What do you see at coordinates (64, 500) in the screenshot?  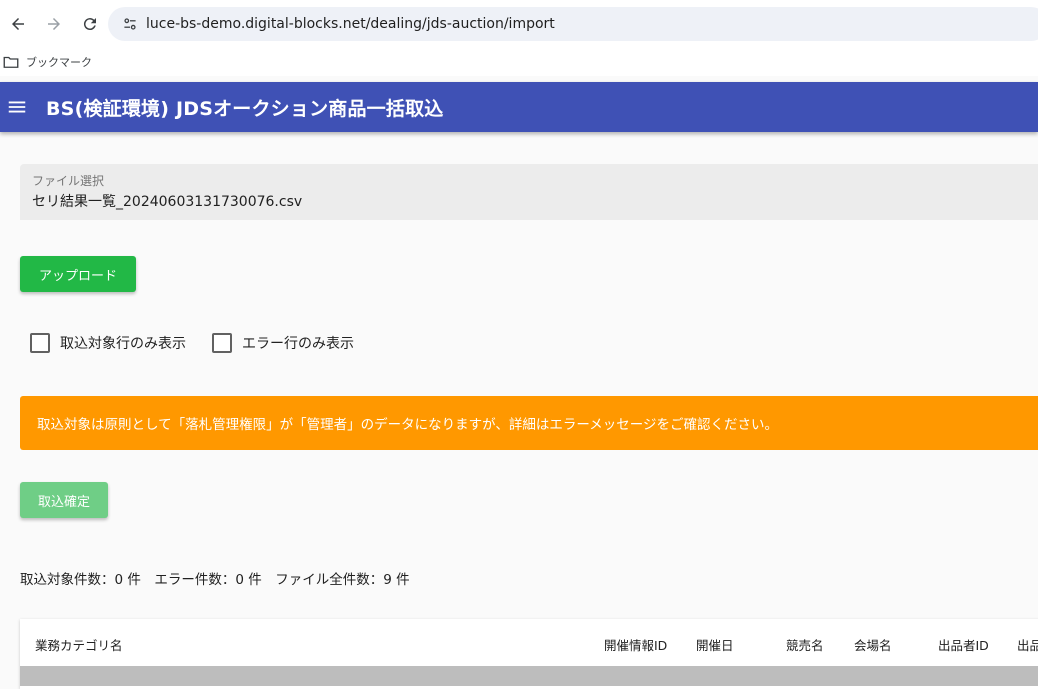 I see `confirm-import-button: 取込確定` at bounding box center [64, 500].